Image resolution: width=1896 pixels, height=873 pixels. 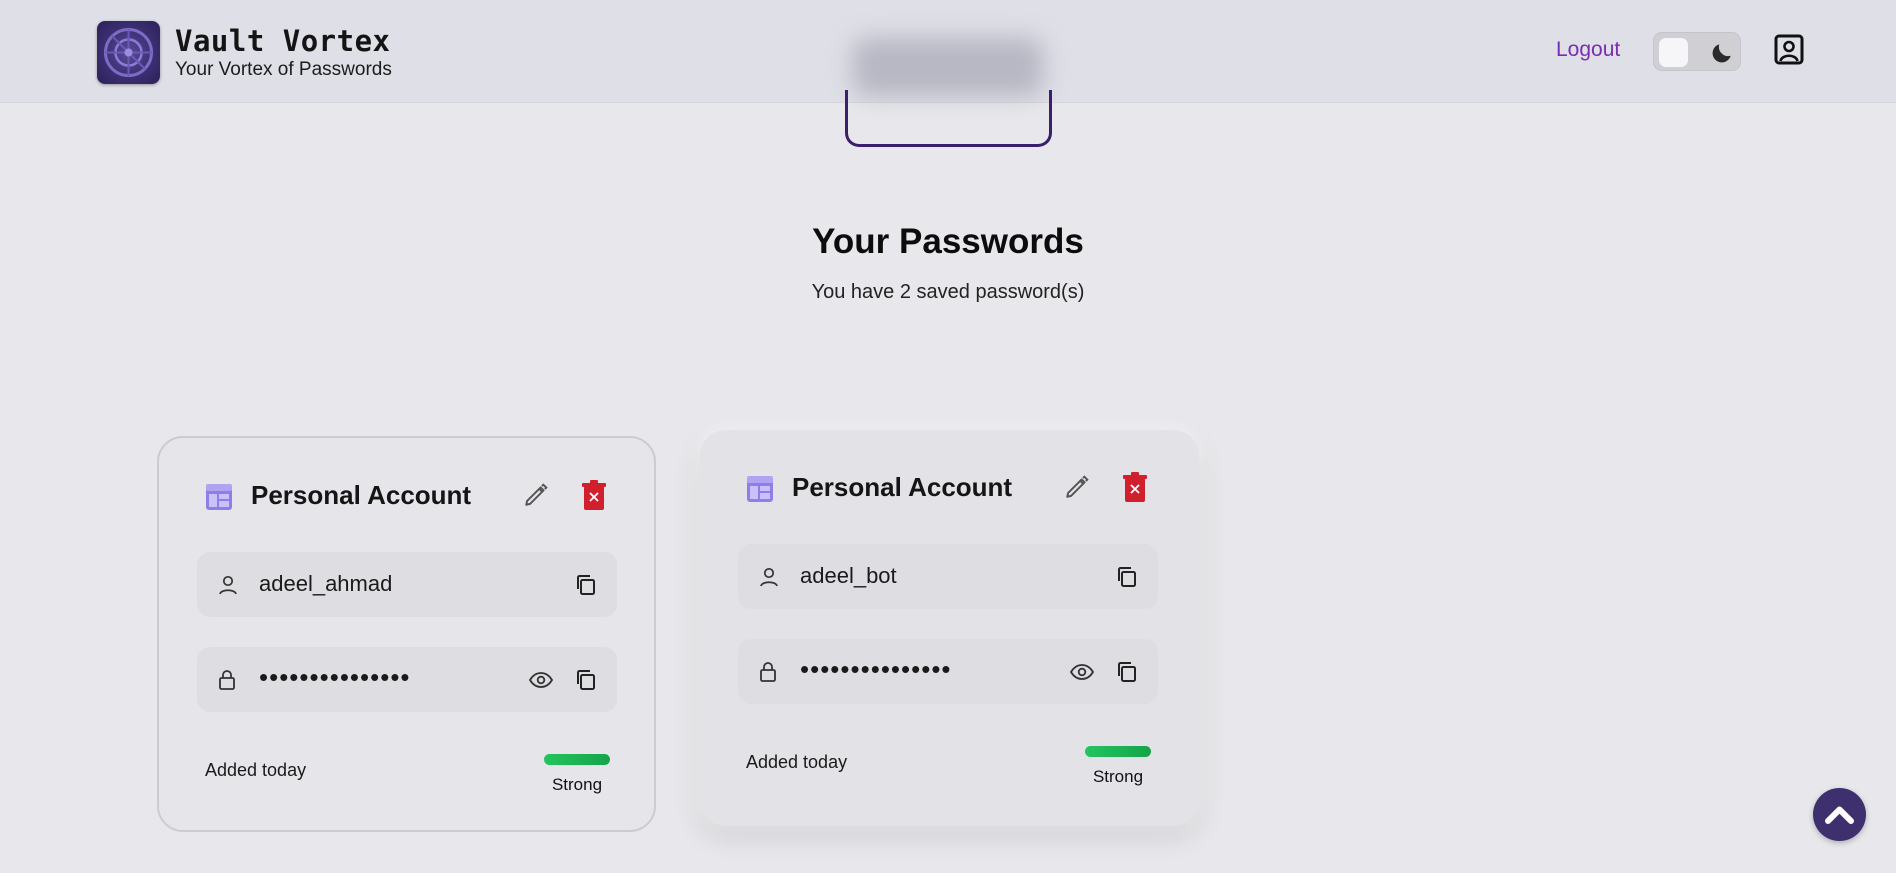 What do you see at coordinates (948, 88) in the screenshot?
I see `blurred-add-button` at bounding box center [948, 88].